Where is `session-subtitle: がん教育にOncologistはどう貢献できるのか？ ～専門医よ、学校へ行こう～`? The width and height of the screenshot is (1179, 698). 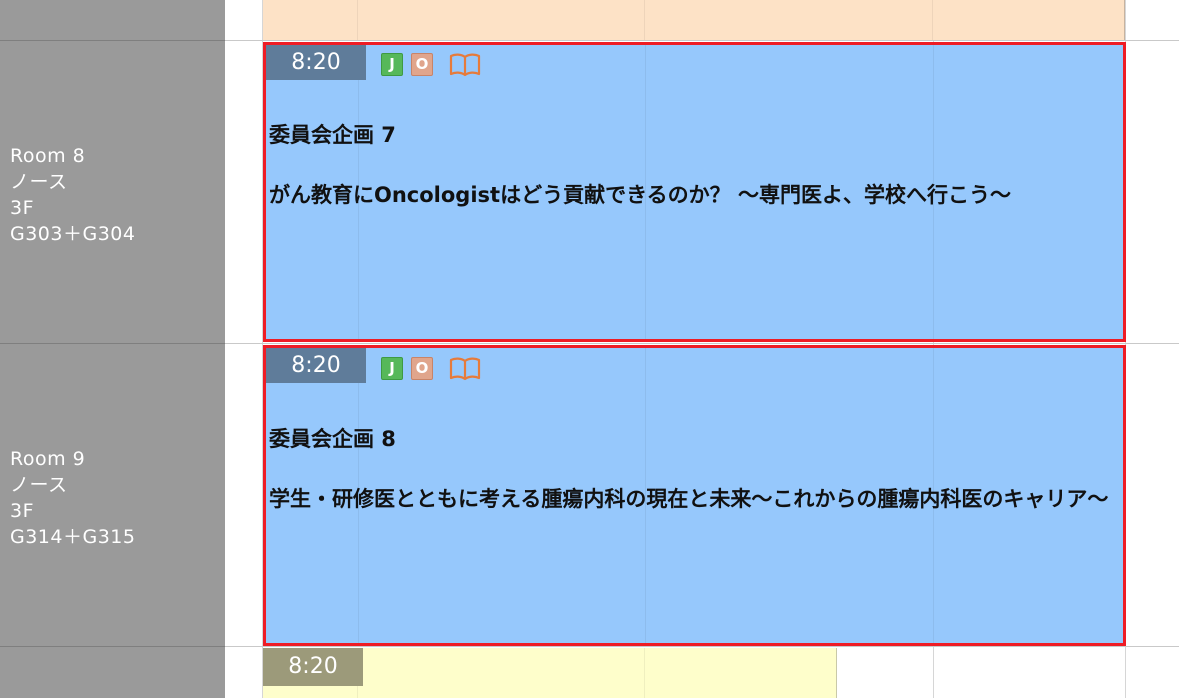
session-subtitle: がん教育にOncologistはどう貢献できるのか？ ～専門医よ、学校へ行こう～ is located at coordinates (640, 195).